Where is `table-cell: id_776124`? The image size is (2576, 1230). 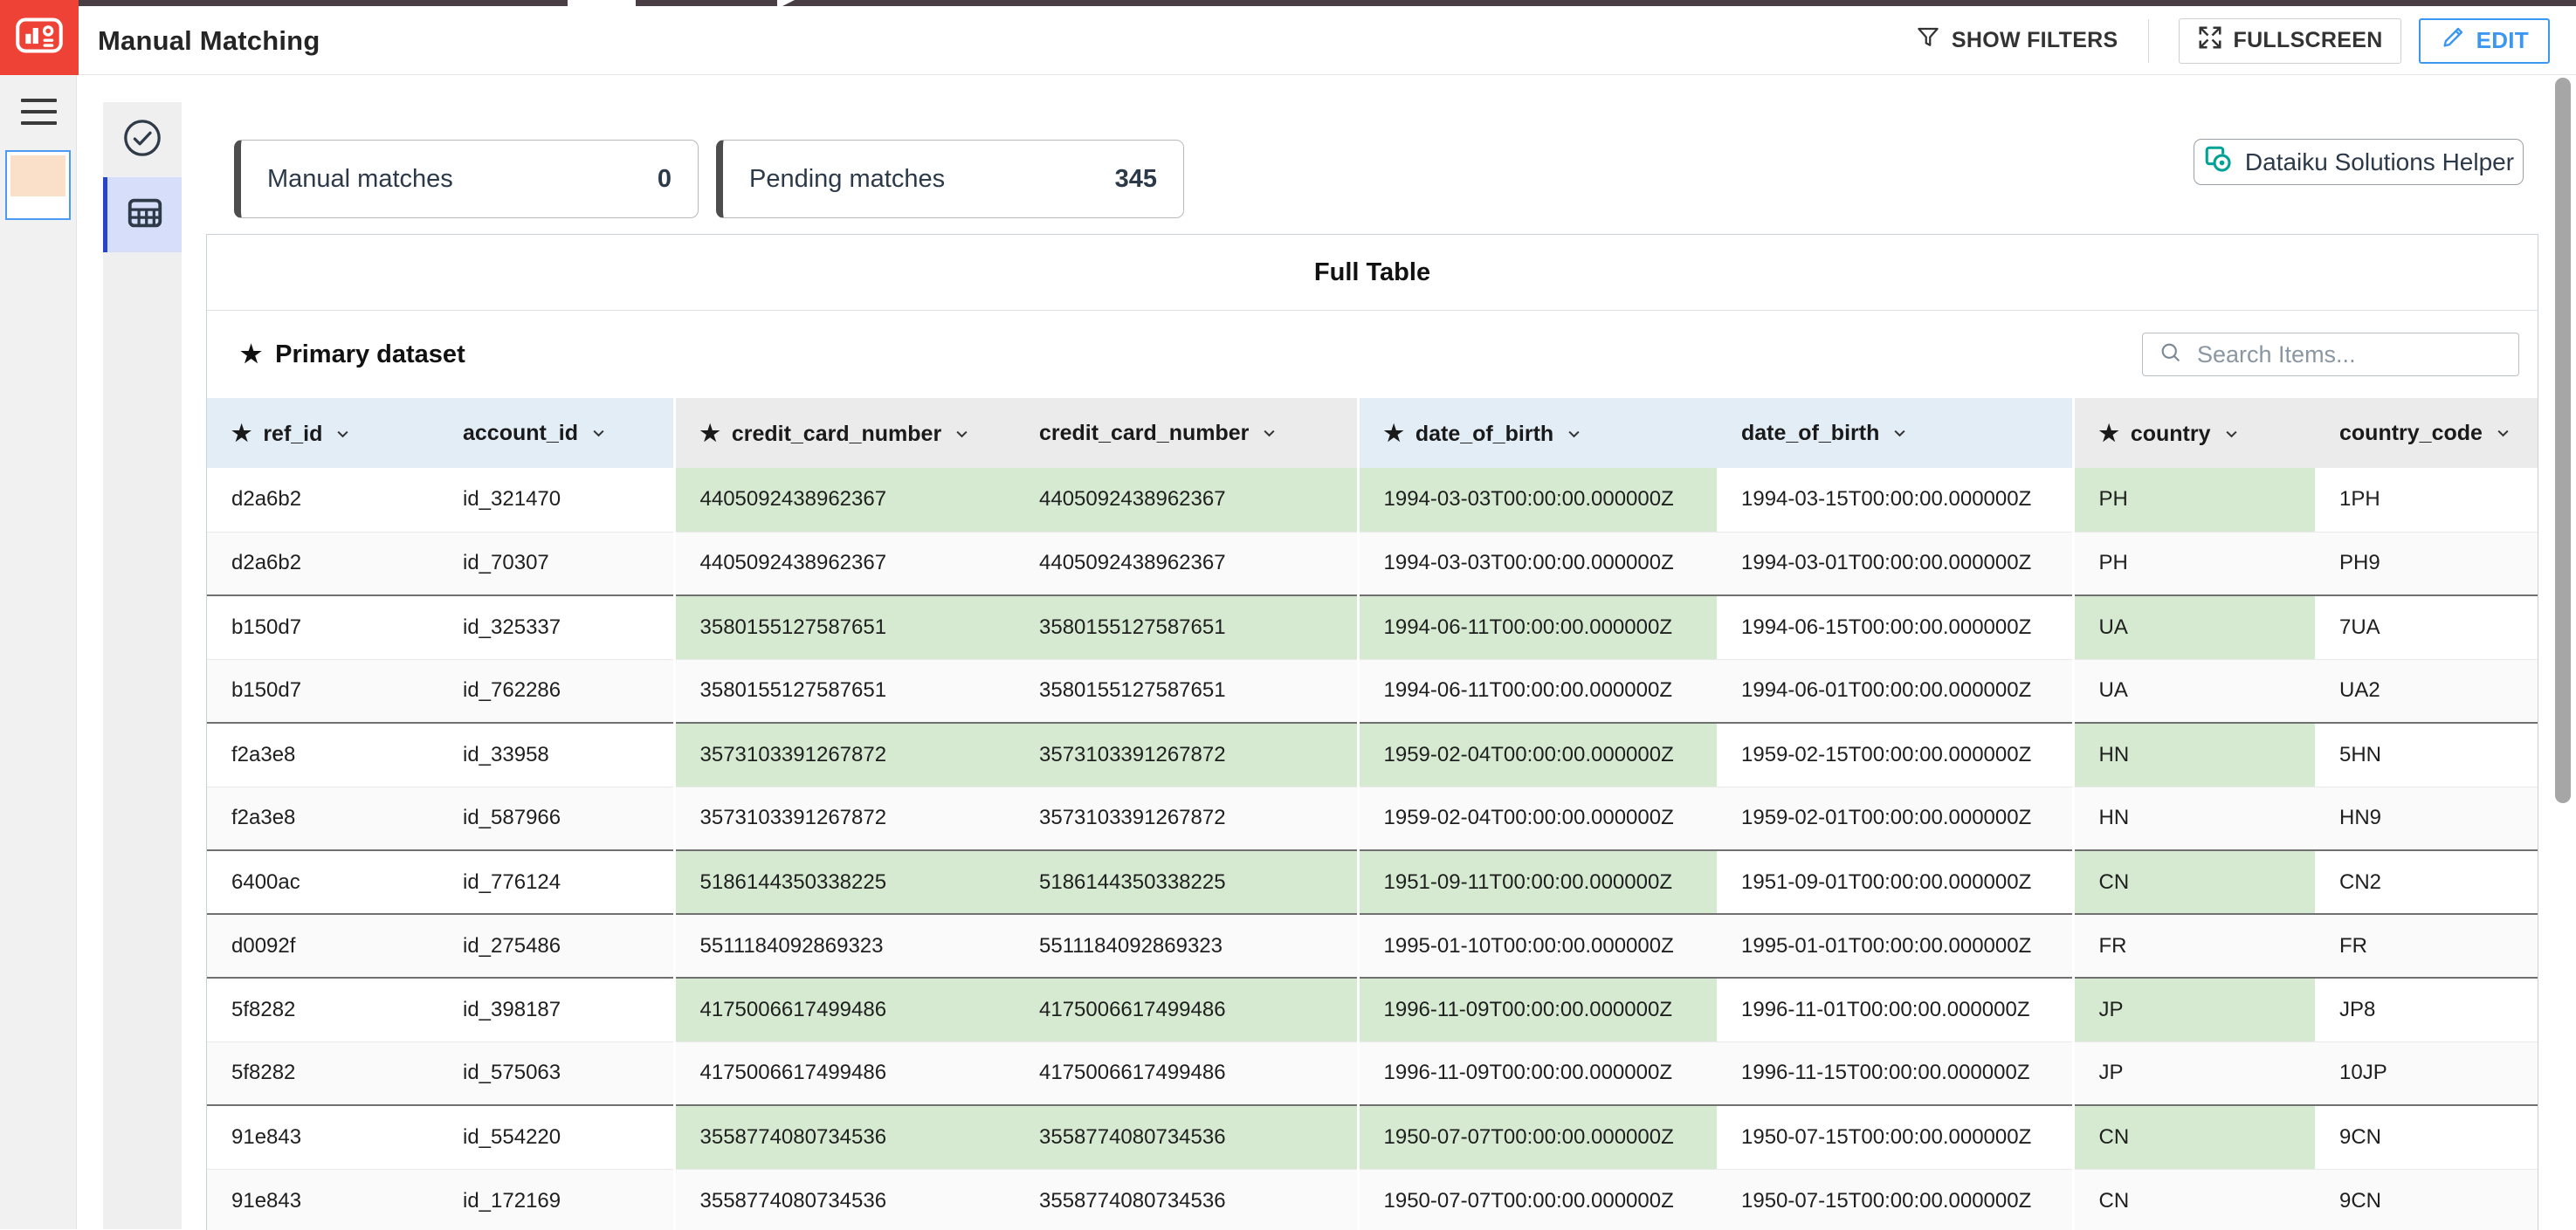
table-cell: id_776124 is located at coordinates (556, 881).